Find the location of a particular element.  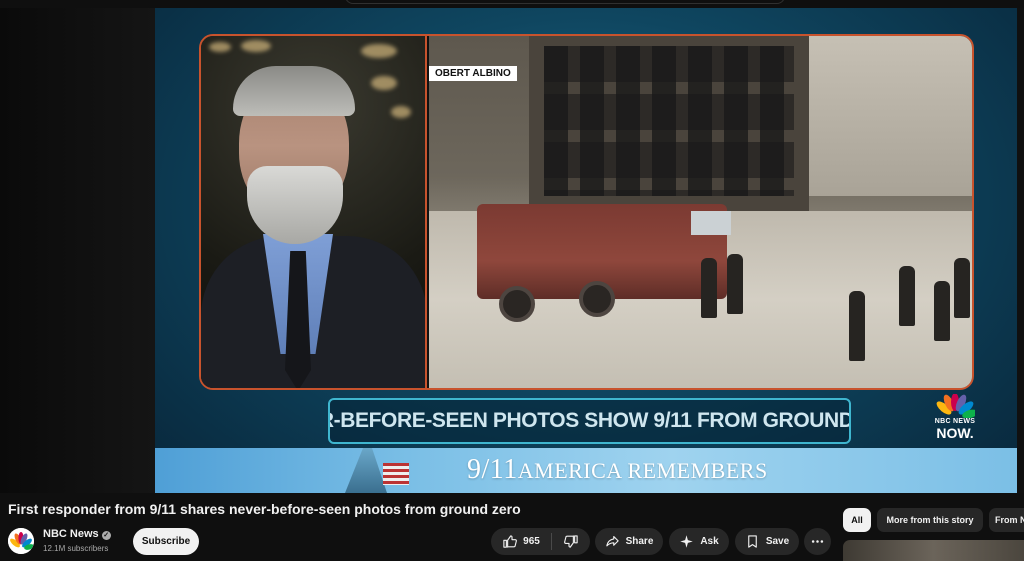

chip-from-channel: From N is located at coordinates (1006, 520).